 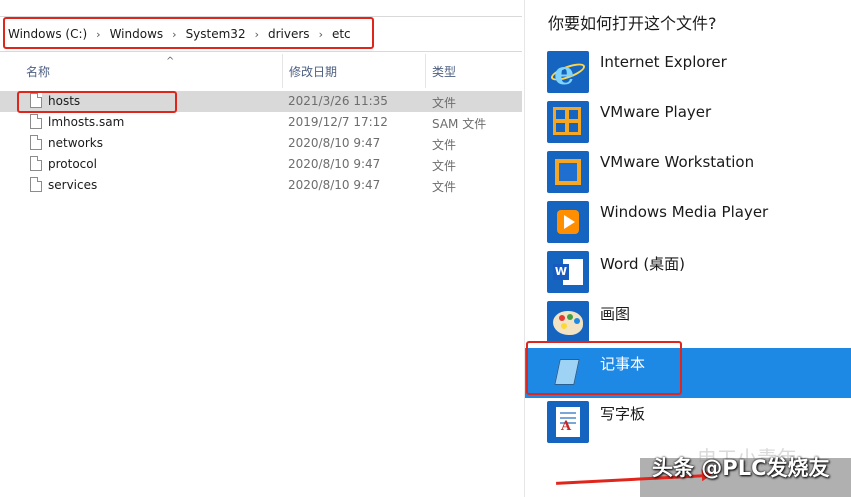 I want to click on file-row-networks: networks 2020/8/10 9:47 文件, so click(x=261, y=143).